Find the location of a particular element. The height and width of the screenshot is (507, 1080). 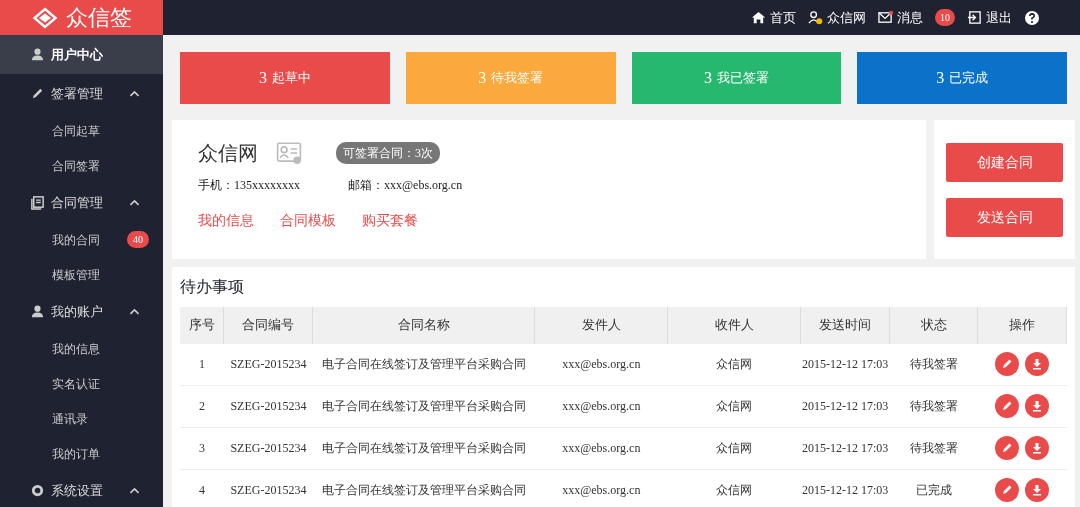

sidebar-subitem: 实名认证 is located at coordinates (81, 383).